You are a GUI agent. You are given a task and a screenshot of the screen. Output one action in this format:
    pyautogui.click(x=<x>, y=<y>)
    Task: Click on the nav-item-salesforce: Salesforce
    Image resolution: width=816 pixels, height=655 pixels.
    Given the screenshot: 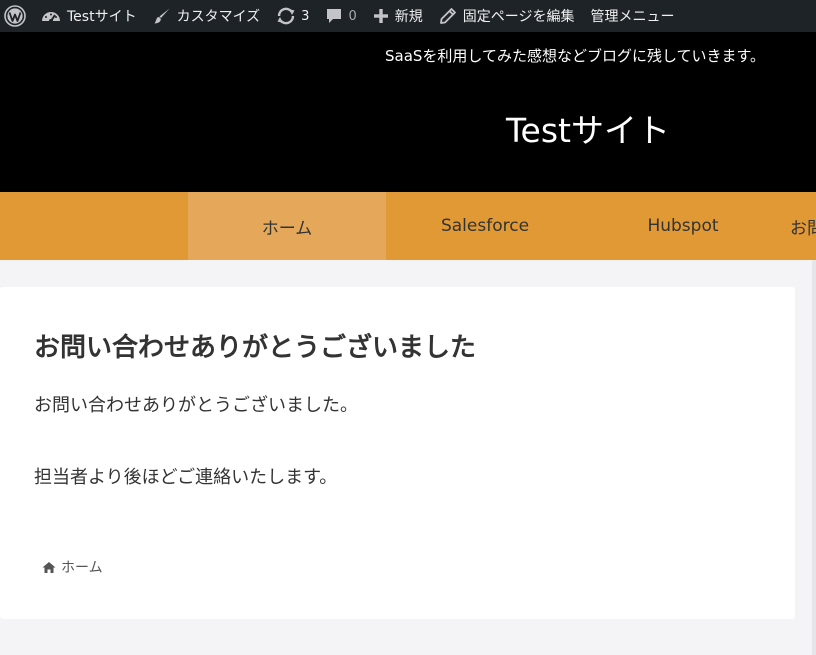 What is the action you would take?
    pyautogui.click(x=485, y=226)
    